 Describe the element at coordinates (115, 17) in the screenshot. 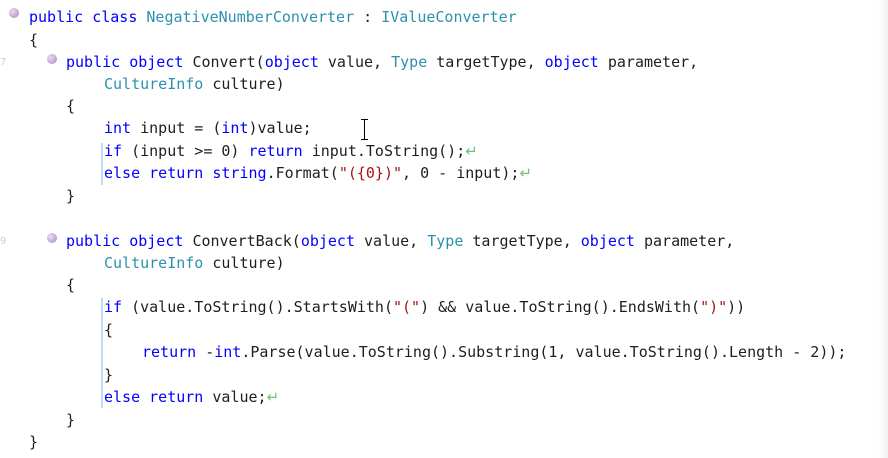

I see `keyword: class` at that location.